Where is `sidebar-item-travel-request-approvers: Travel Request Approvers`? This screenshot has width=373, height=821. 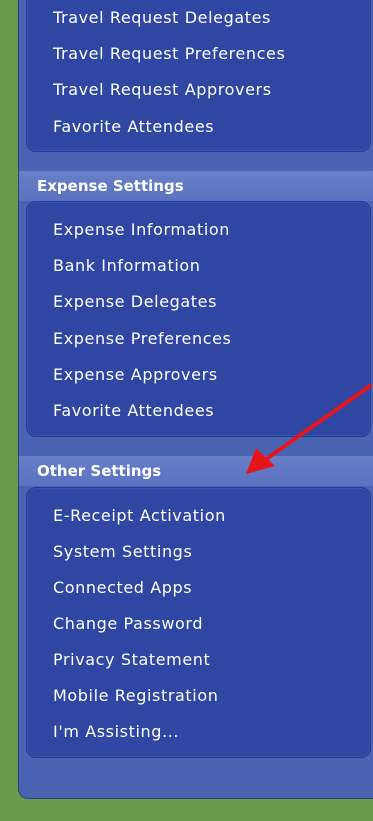 sidebar-item-travel-request-approvers: Travel Request Approvers is located at coordinates (162, 89).